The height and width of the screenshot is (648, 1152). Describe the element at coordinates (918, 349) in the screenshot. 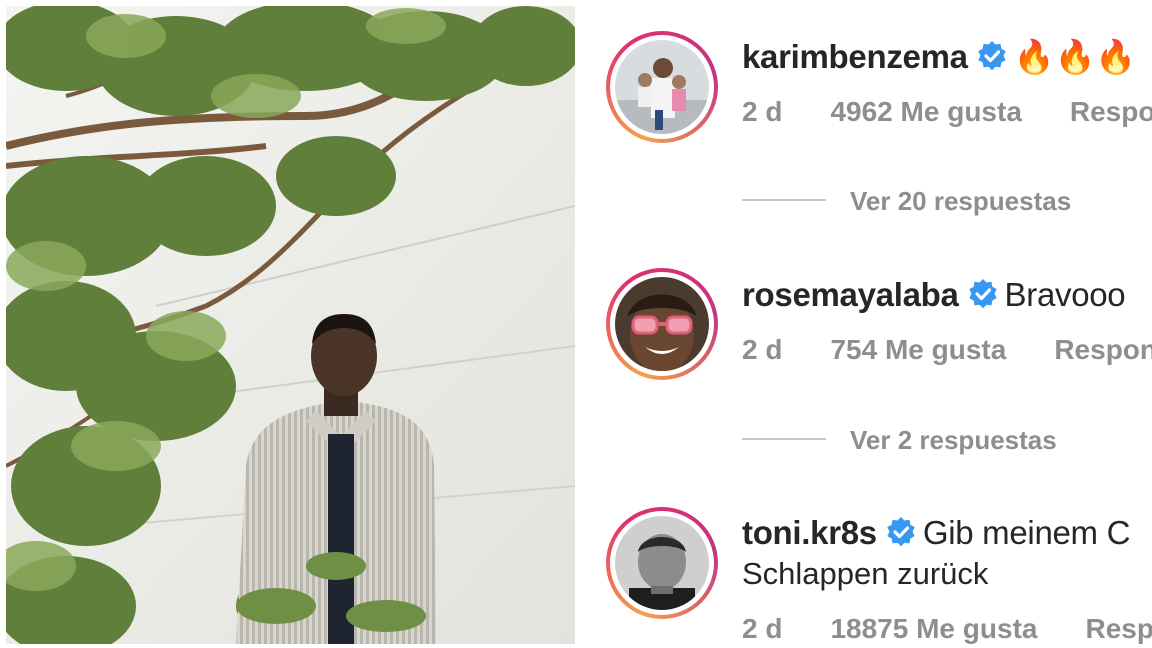

I see `likes-count: 754 Me gusta` at that location.